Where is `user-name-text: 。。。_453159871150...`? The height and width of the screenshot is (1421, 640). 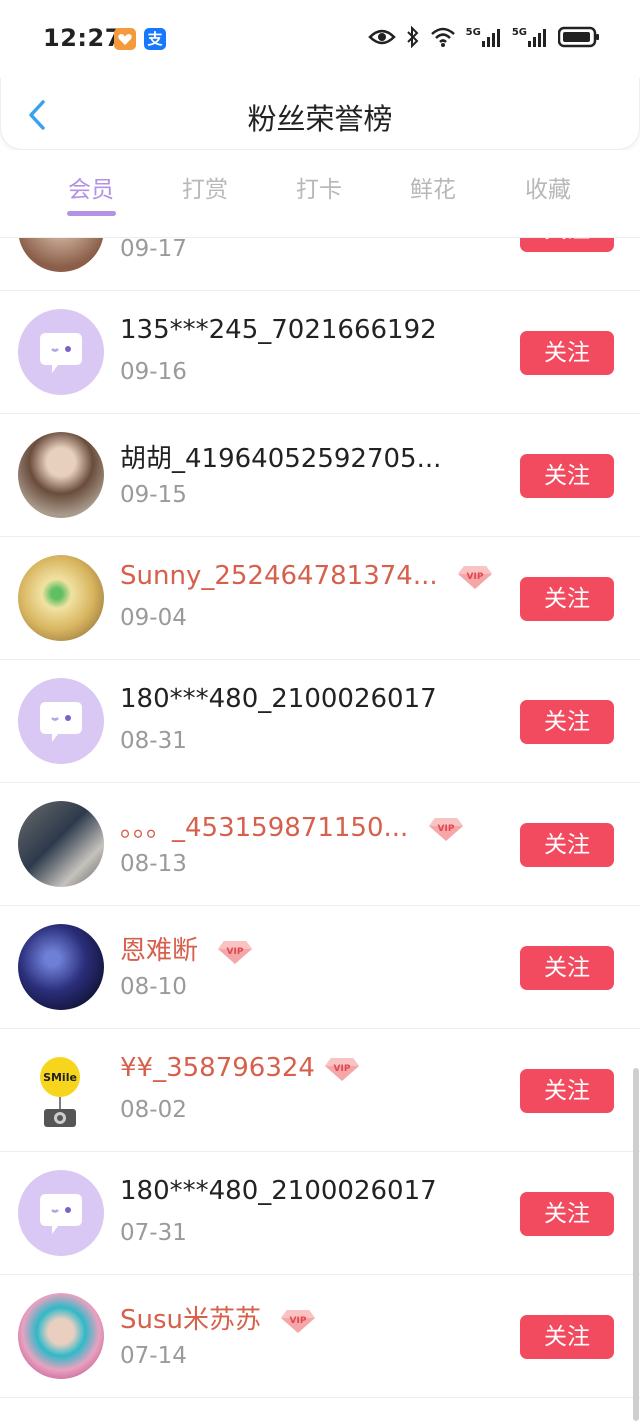
user-name-text: 。。。_453159871150... is located at coordinates (264, 828).